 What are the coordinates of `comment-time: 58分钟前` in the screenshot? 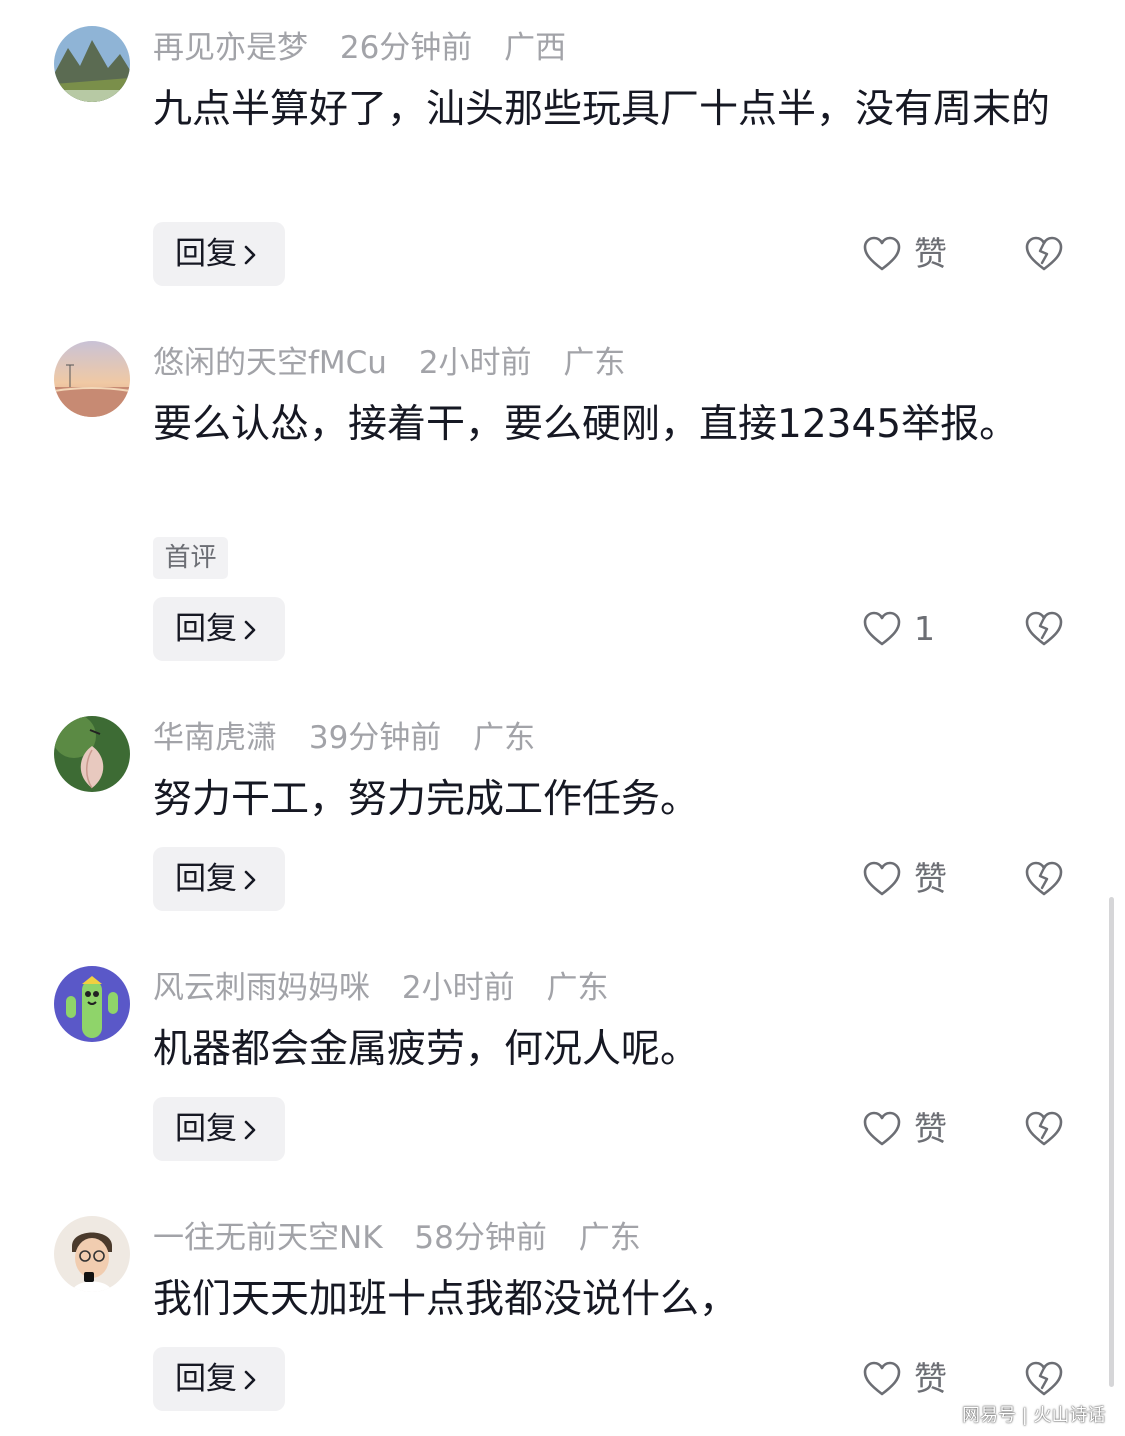 It's located at (480, 1238).